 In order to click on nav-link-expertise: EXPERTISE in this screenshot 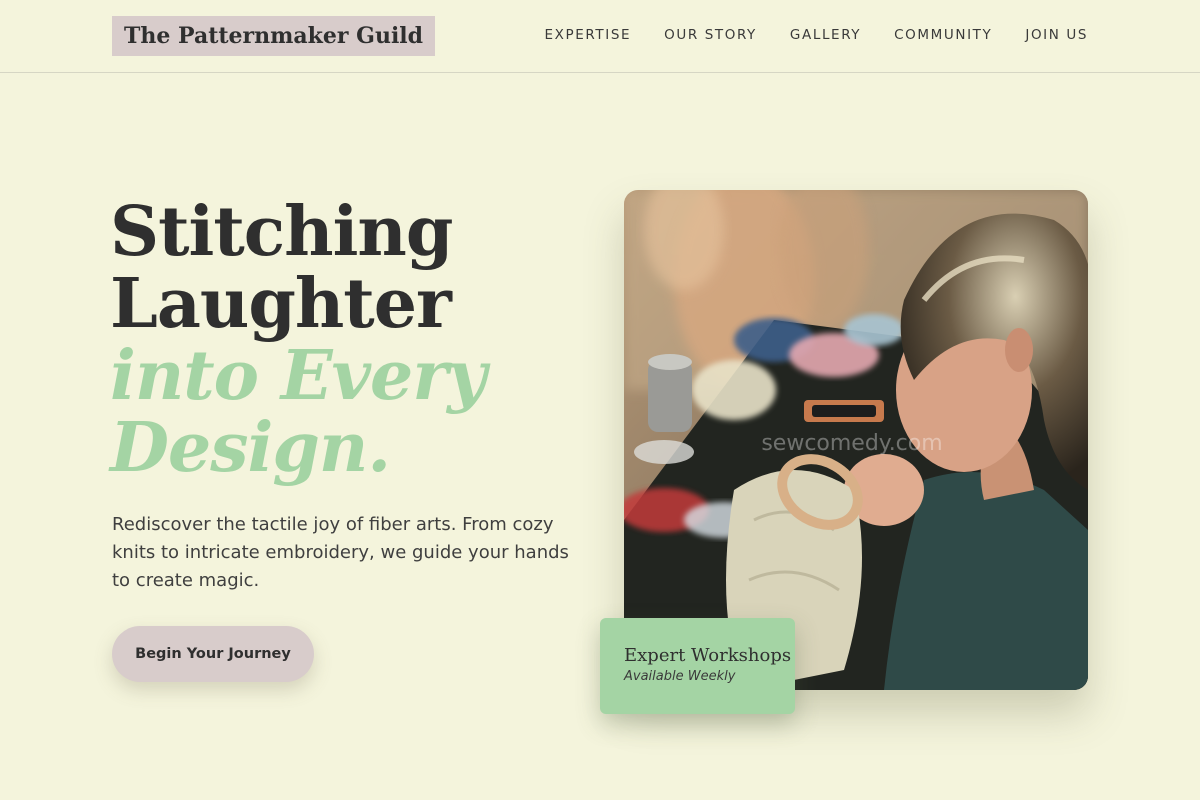, I will do `click(588, 35)`.